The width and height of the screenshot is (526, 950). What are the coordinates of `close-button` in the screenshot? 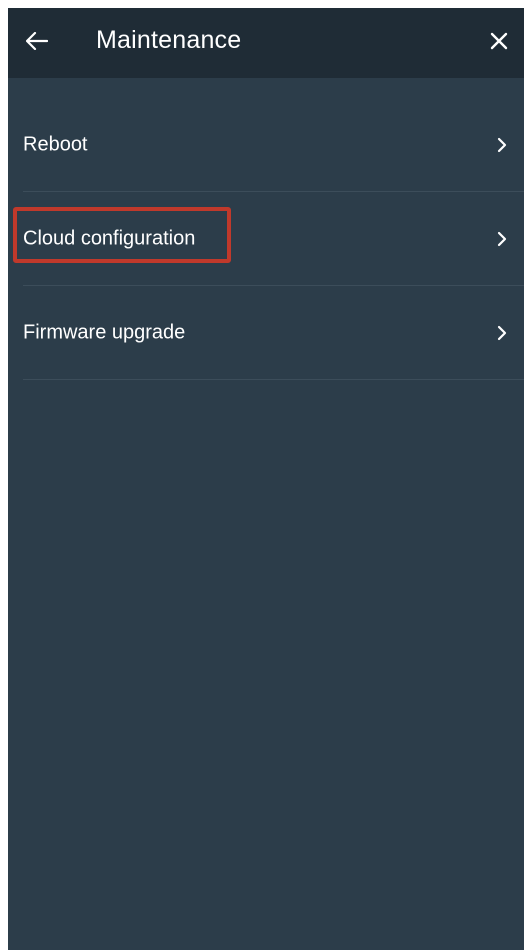 It's located at (499, 43).